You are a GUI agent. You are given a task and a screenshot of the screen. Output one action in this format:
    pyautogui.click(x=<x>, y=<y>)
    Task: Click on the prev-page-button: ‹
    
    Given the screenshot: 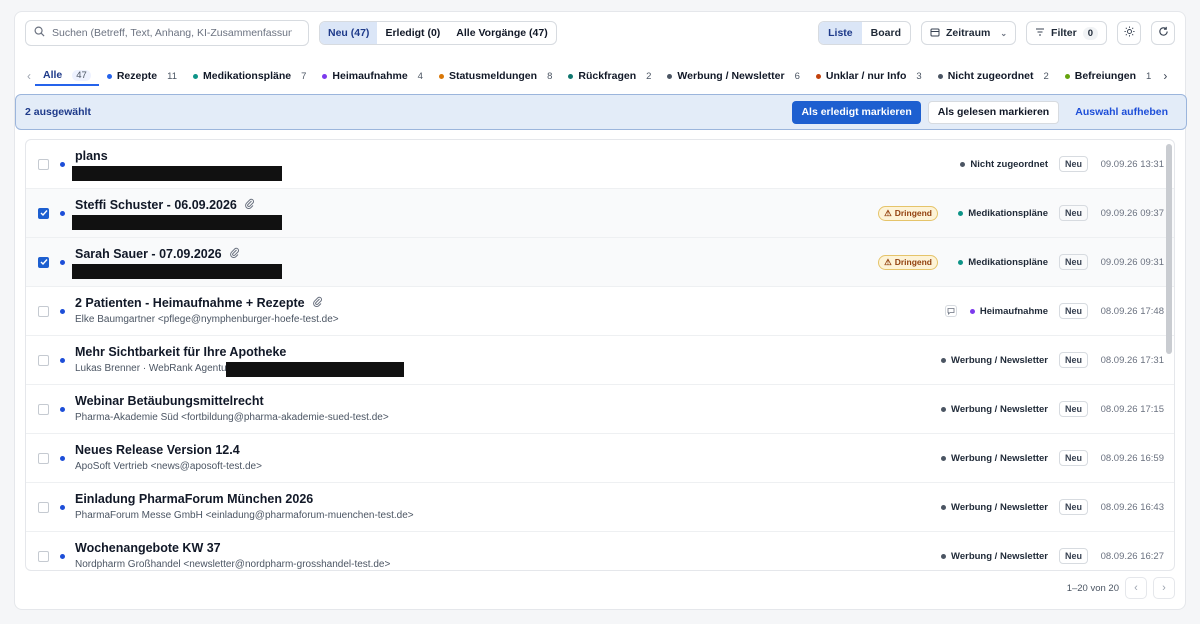 What is the action you would take?
    pyautogui.click(x=1136, y=588)
    